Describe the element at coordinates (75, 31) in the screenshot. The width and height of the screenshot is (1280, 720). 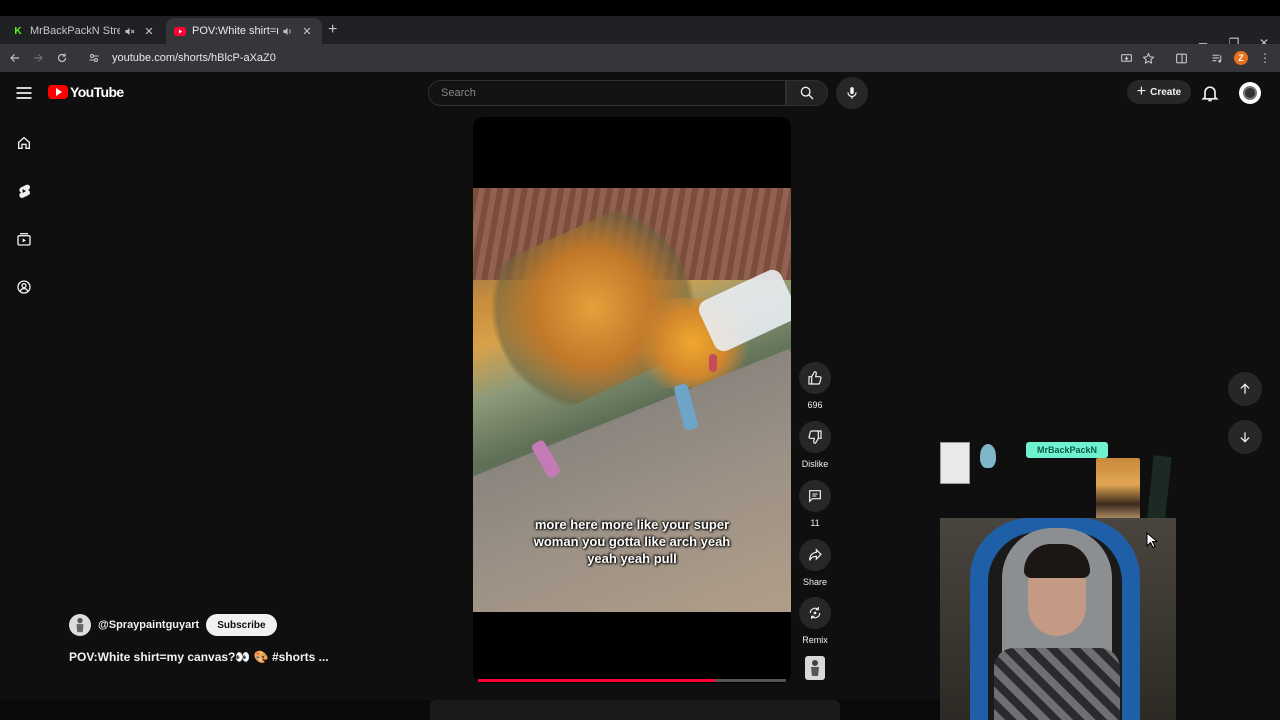
I see `tab-title: MrBackPackN Stream - Wa` at that location.